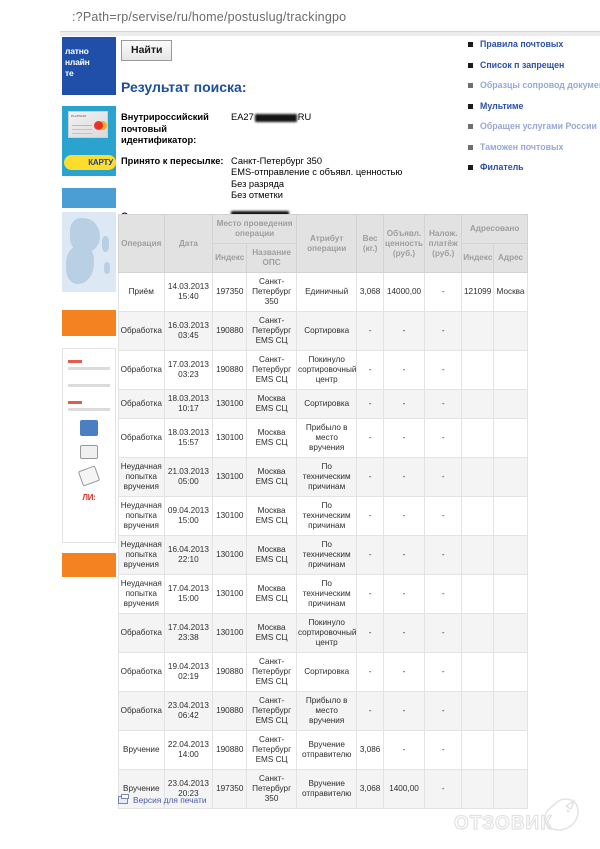  I want to click on col-weight: Вес (кг.), so click(370, 243).